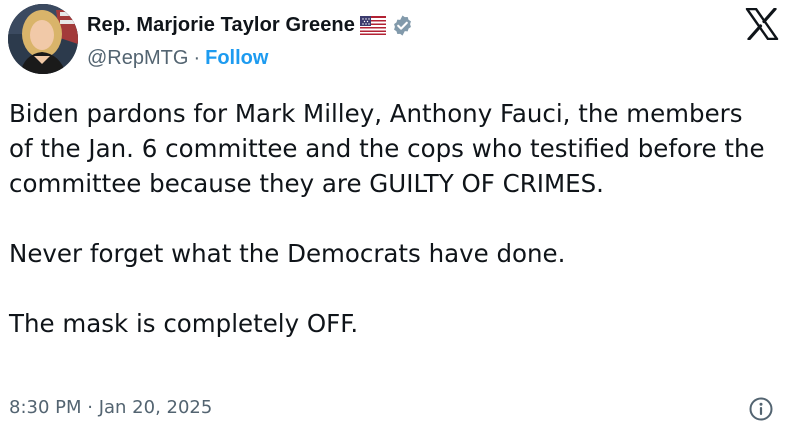 The width and height of the screenshot is (787, 429). I want to click on handle-row: @RepMTG · Follow, so click(177, 58).